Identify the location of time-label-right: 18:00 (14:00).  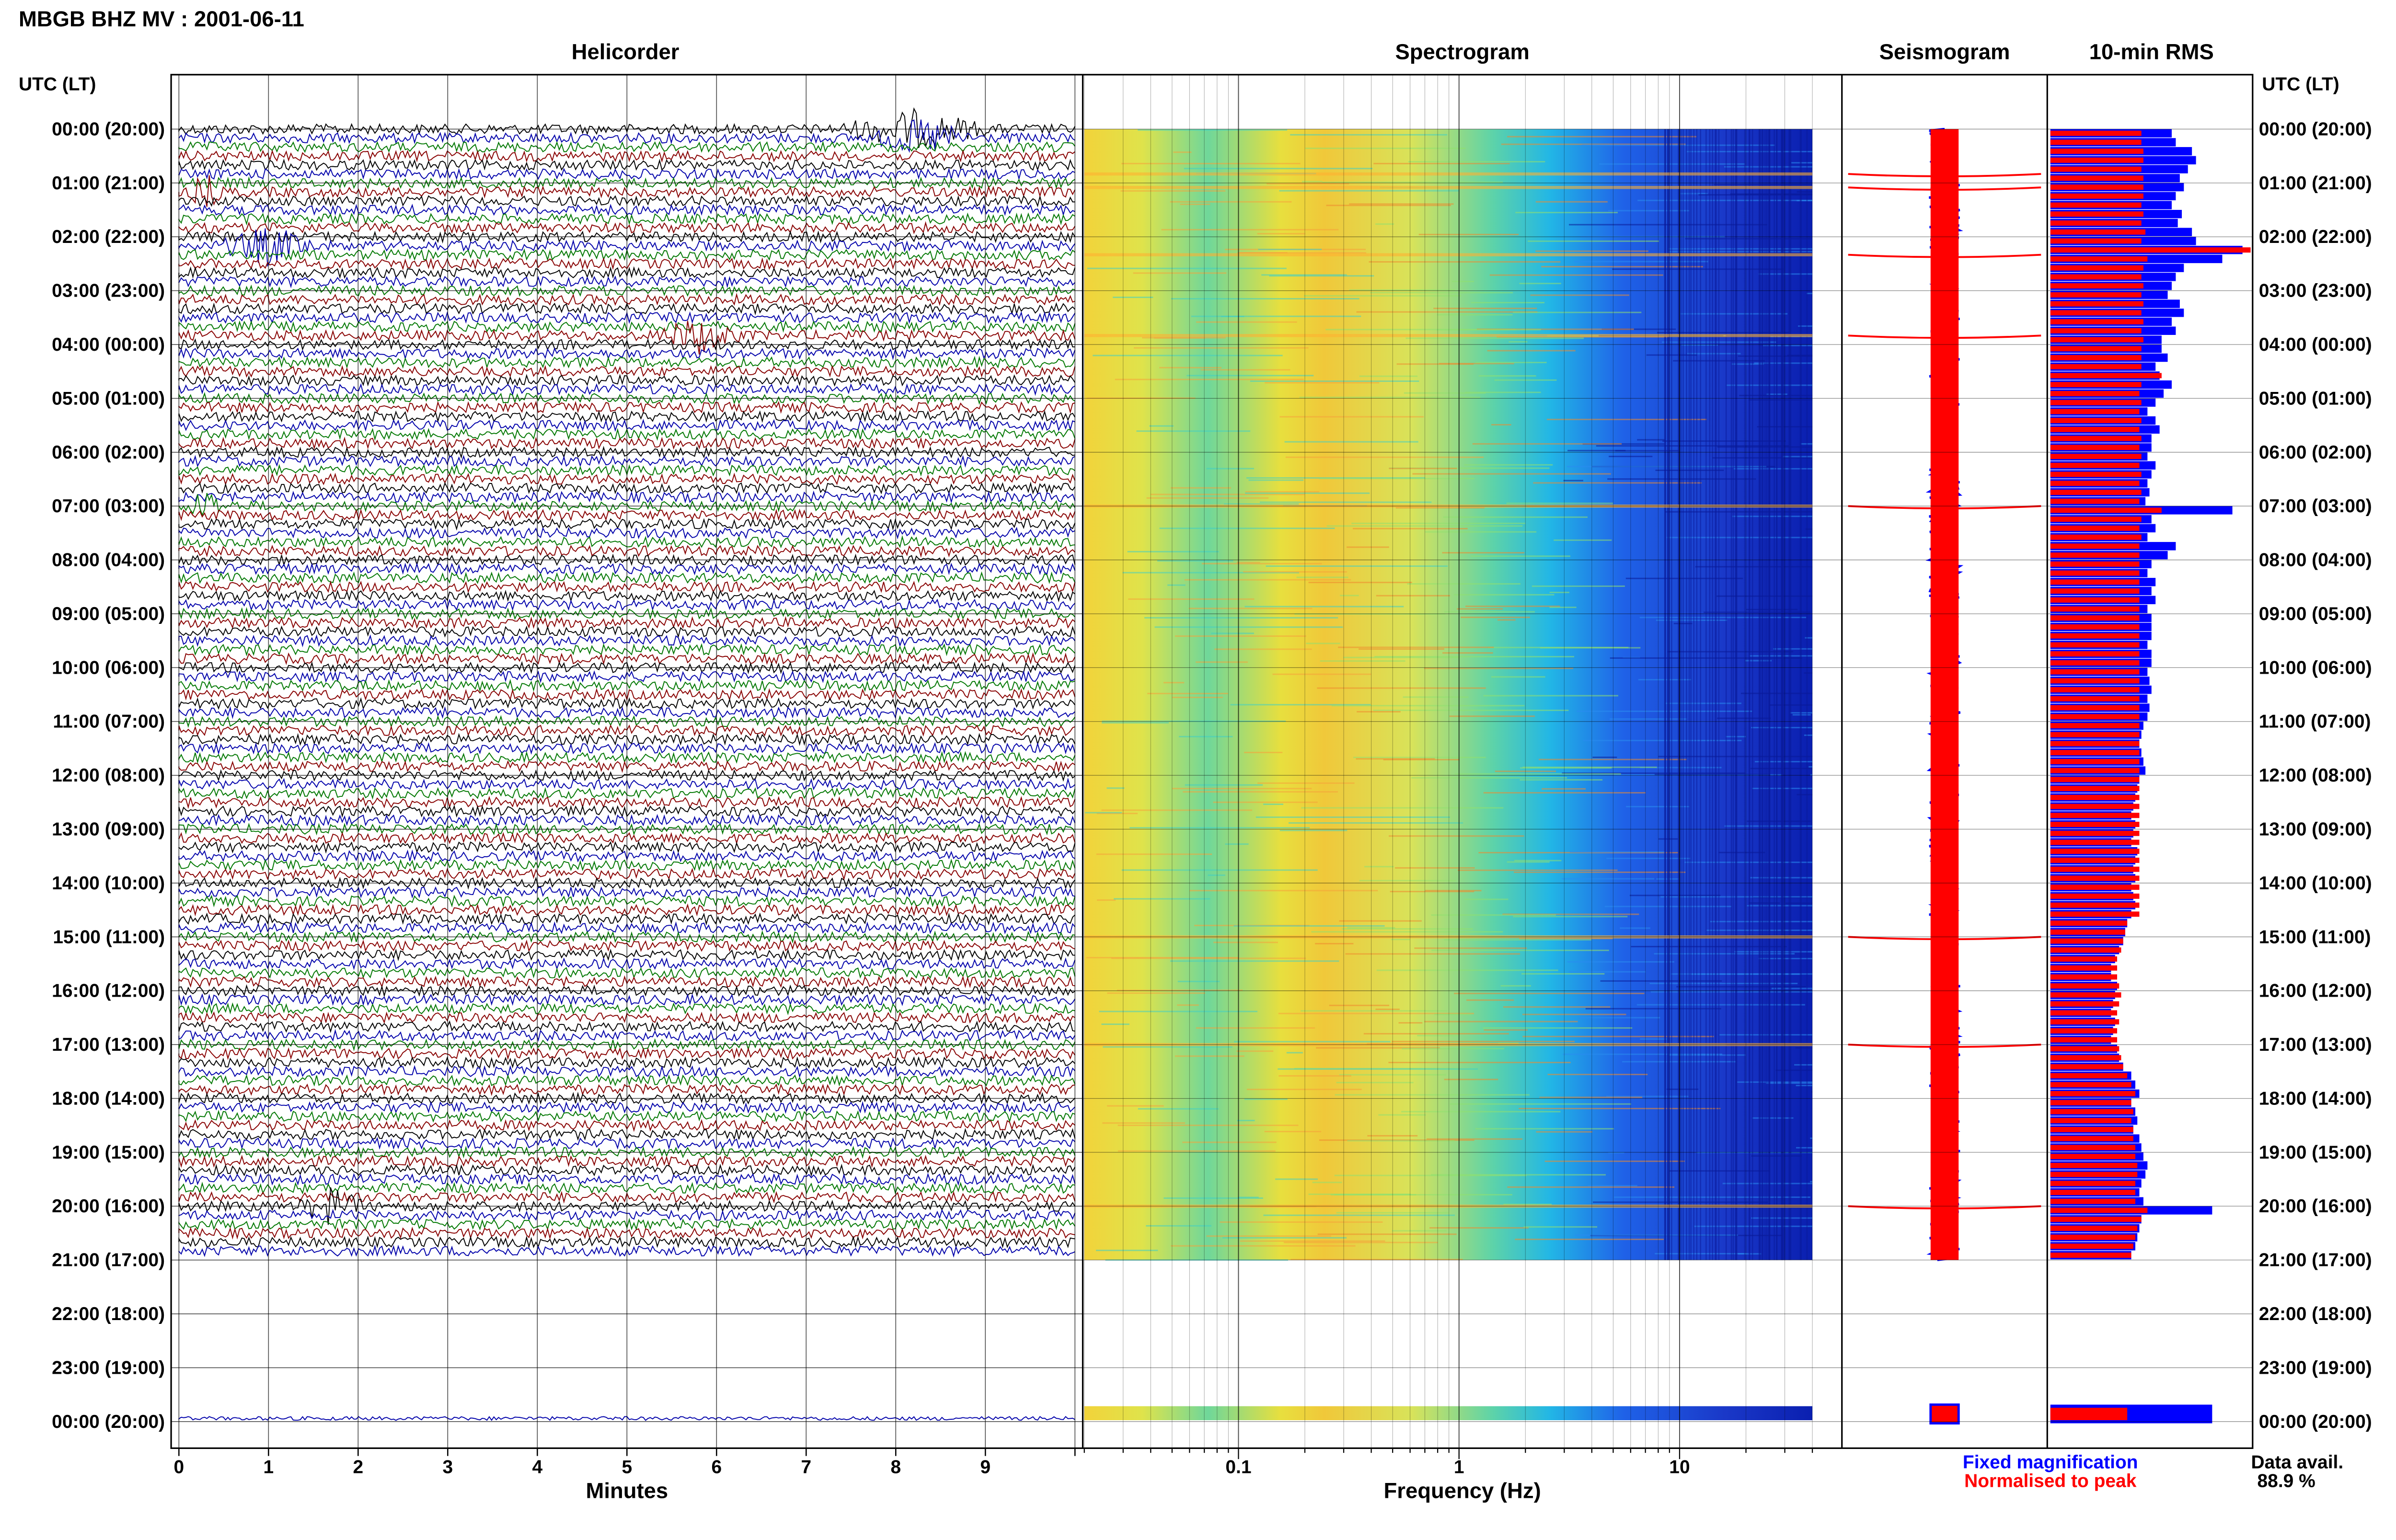
(2315, 1098).